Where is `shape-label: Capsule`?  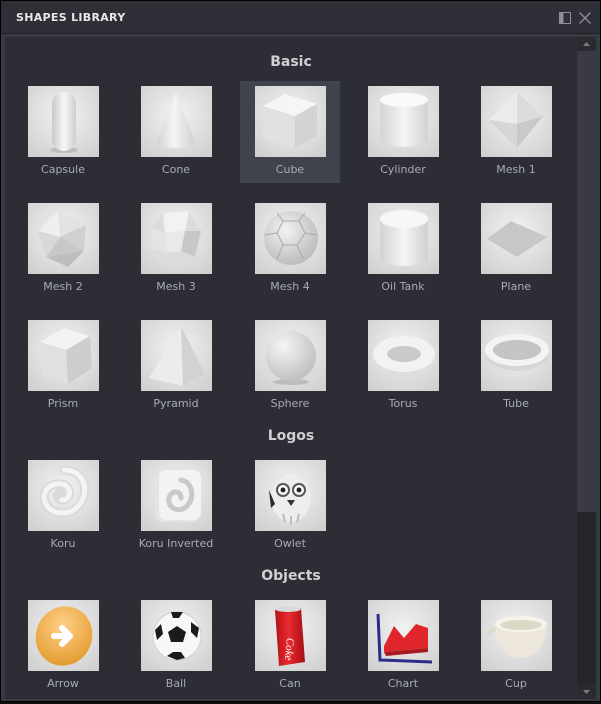 shape-label: Capsule is located at coordinates (63, 169).